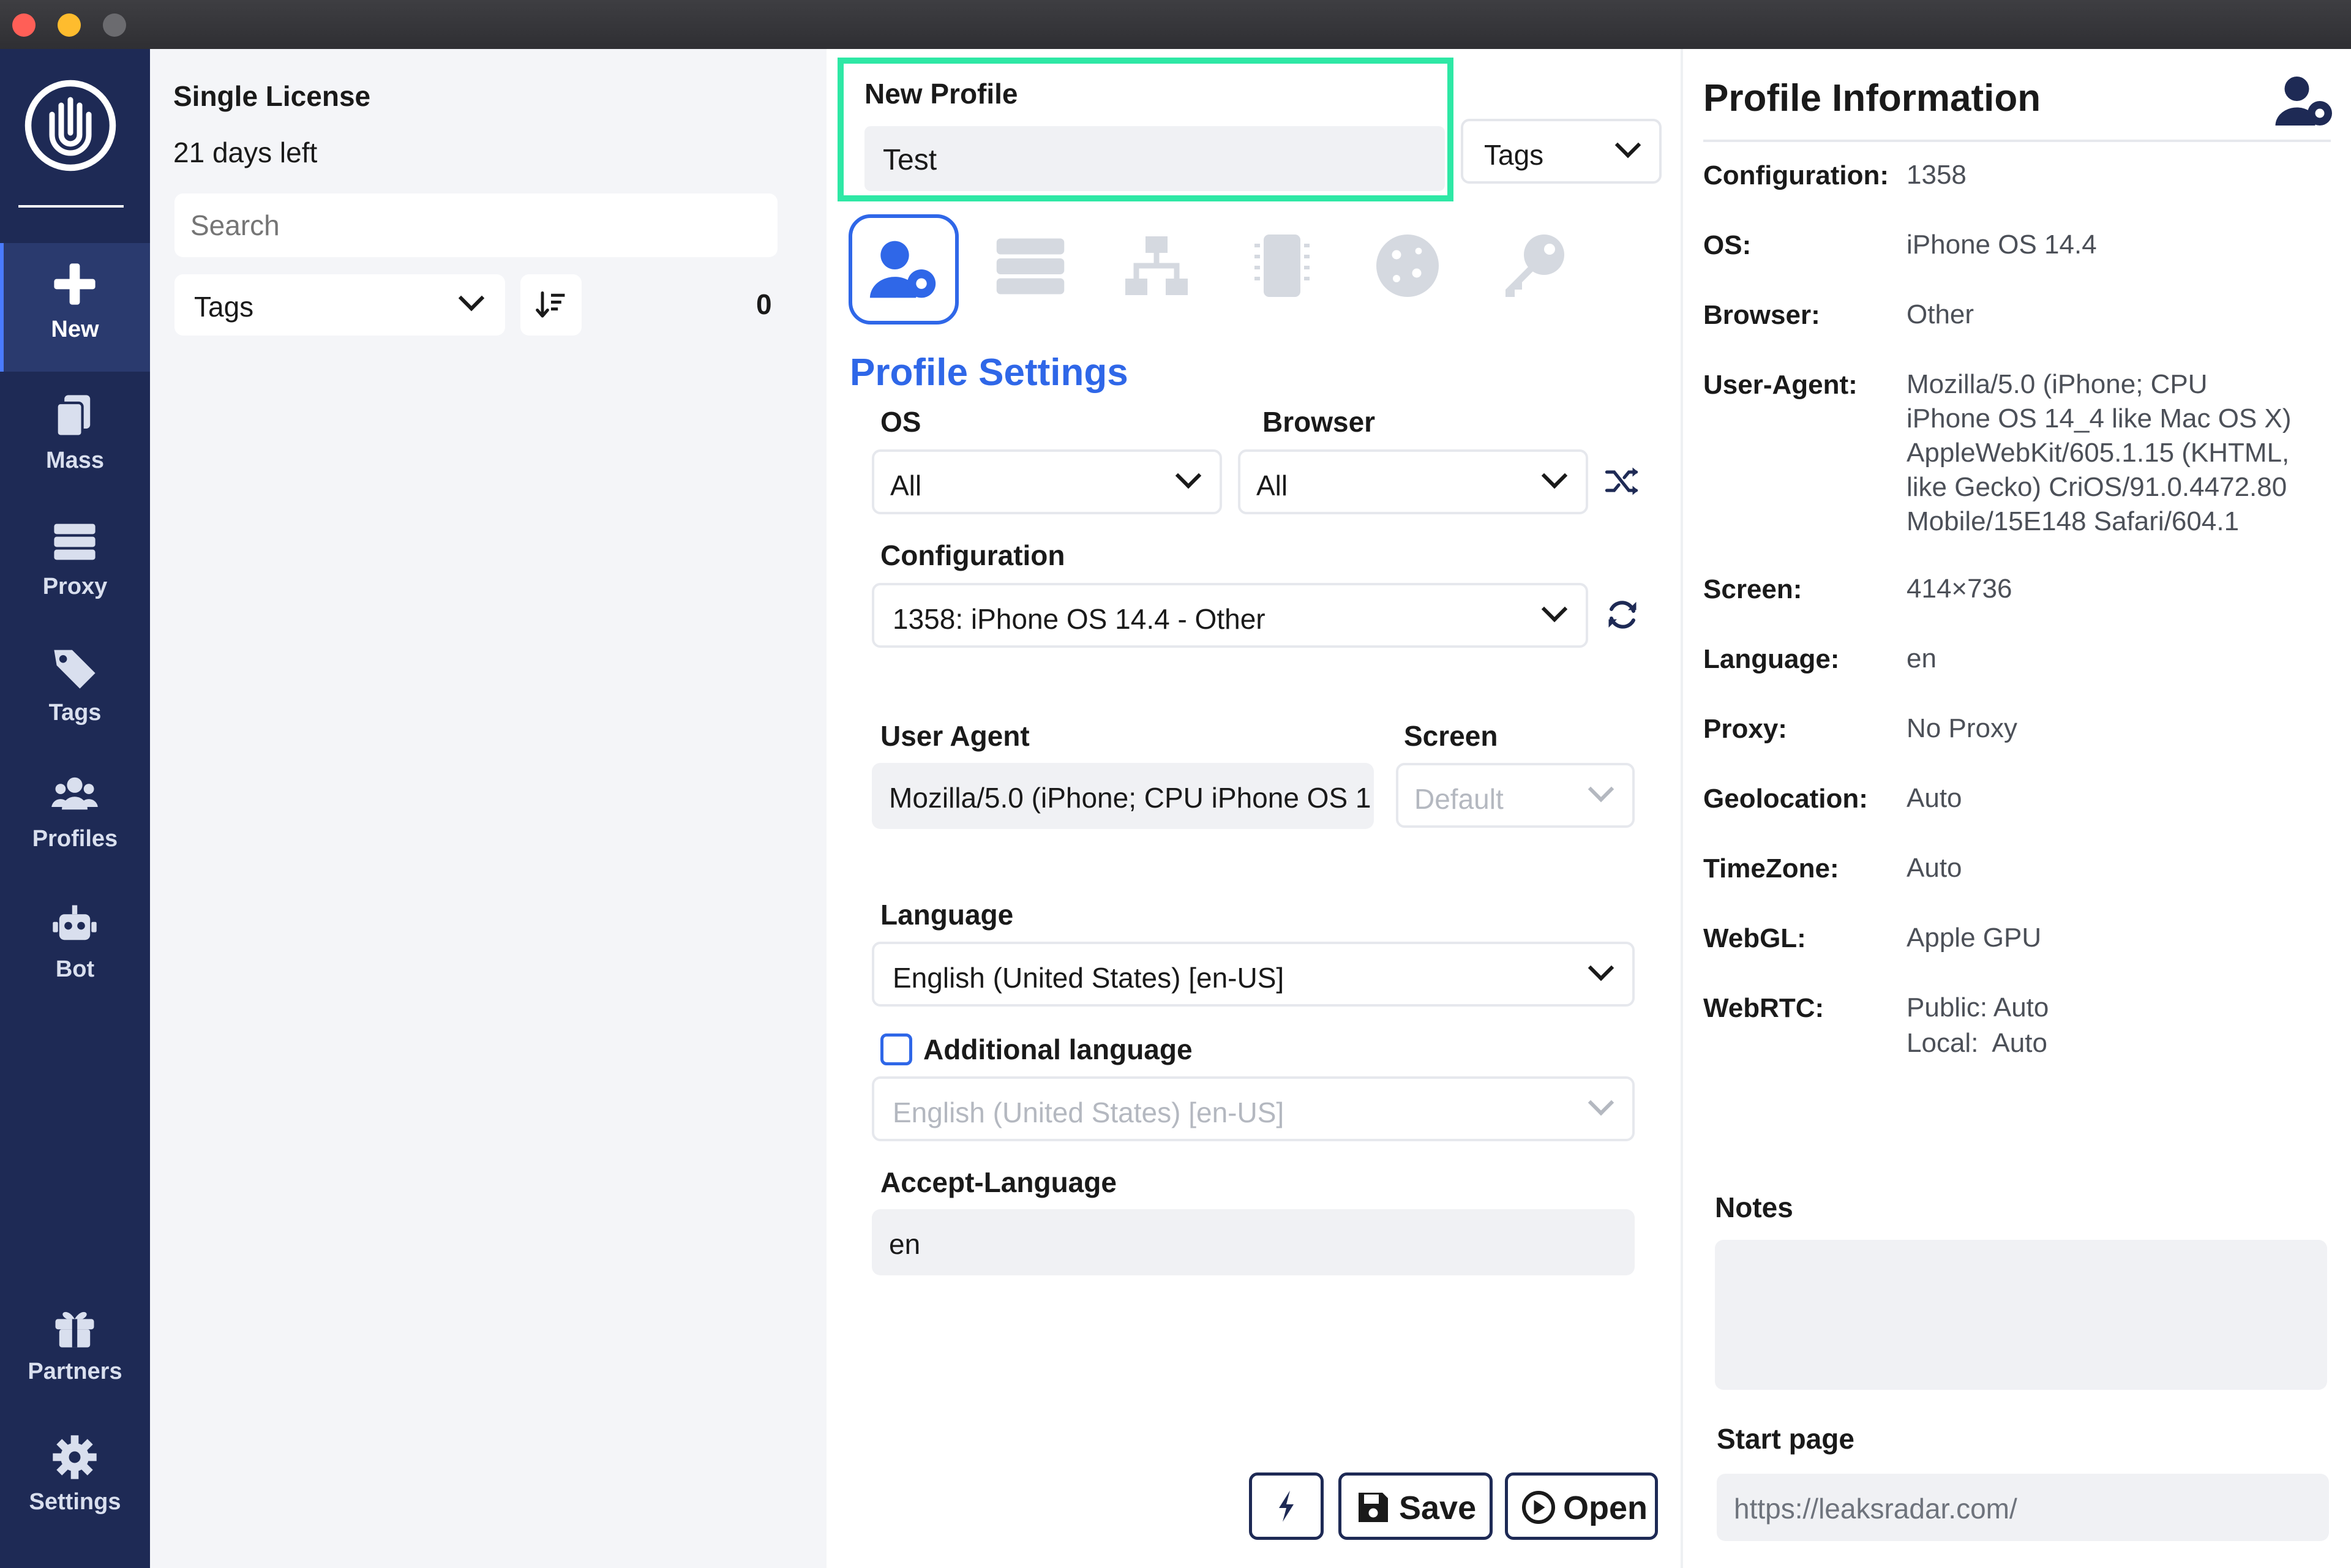  What do you see at coordinates (1514, 155) in the screenshot?
I see `profile-tags-label: Tags` at bounding box center [1514, 155].